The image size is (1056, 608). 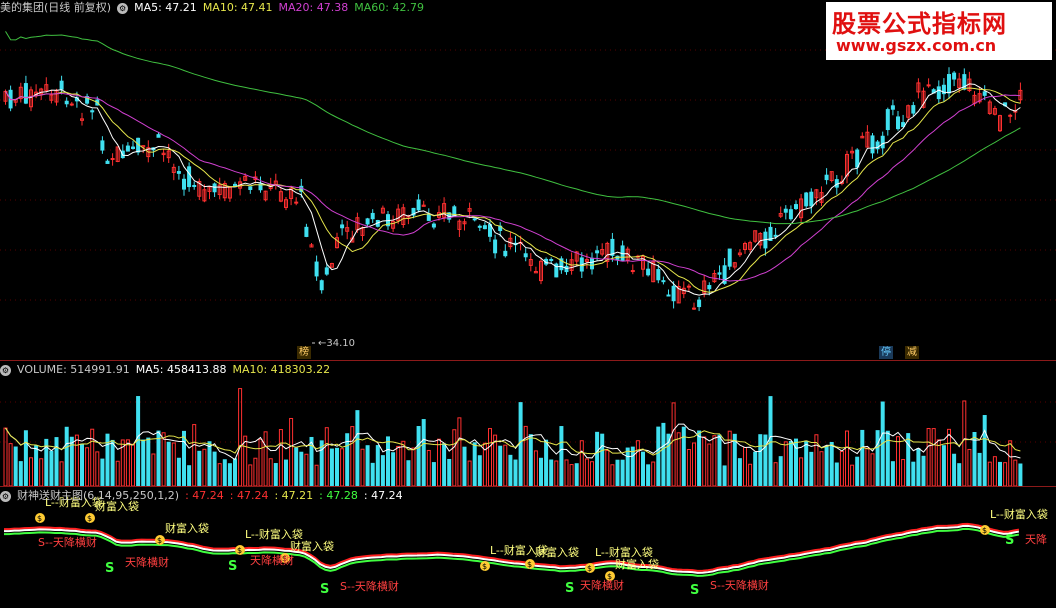 What do you see at coordinates (5, 496) in the screenshot?
I see `indicator-settings-icon: ⚙` at bounding box center [5, 496].